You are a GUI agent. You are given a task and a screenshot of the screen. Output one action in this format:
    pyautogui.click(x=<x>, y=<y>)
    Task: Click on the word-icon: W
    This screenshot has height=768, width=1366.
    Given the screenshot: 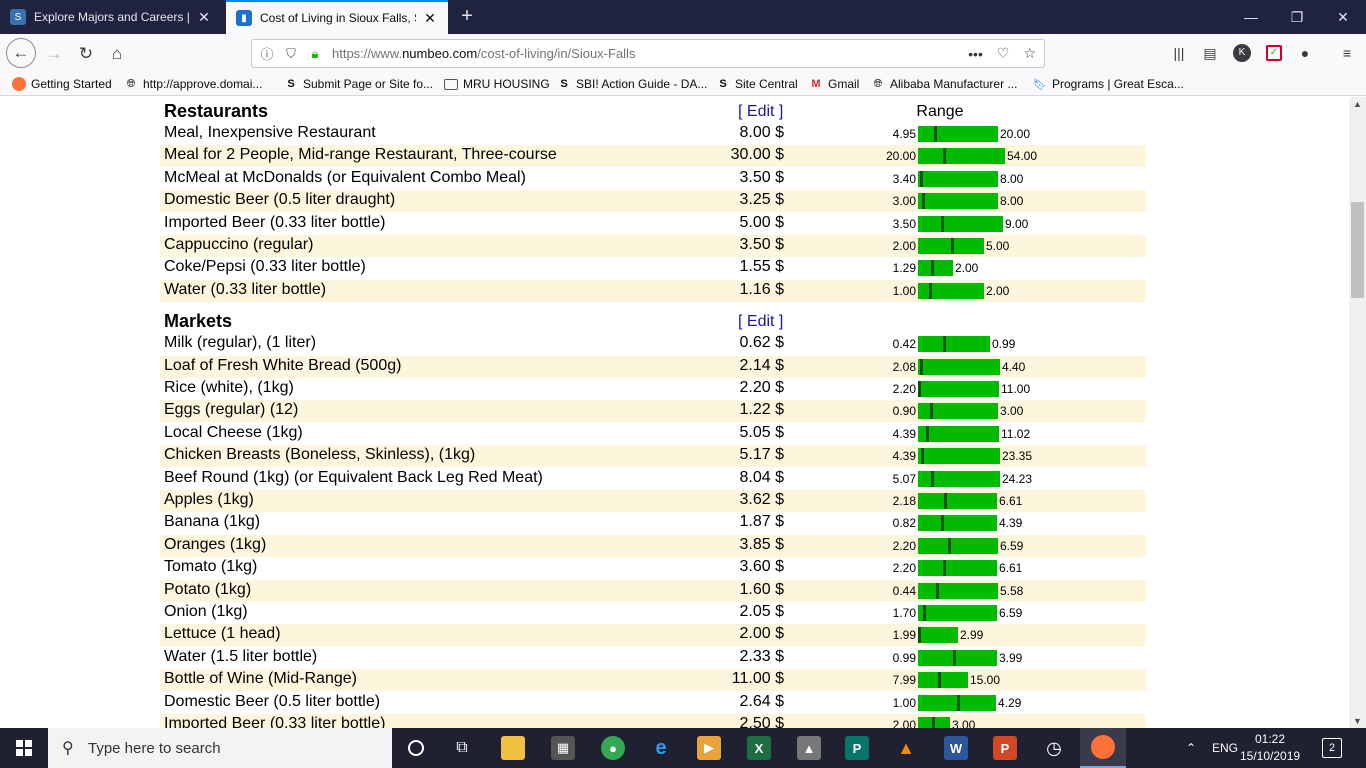 What is the action you would take?
    pyautogui.click(x=956, y=748)
    